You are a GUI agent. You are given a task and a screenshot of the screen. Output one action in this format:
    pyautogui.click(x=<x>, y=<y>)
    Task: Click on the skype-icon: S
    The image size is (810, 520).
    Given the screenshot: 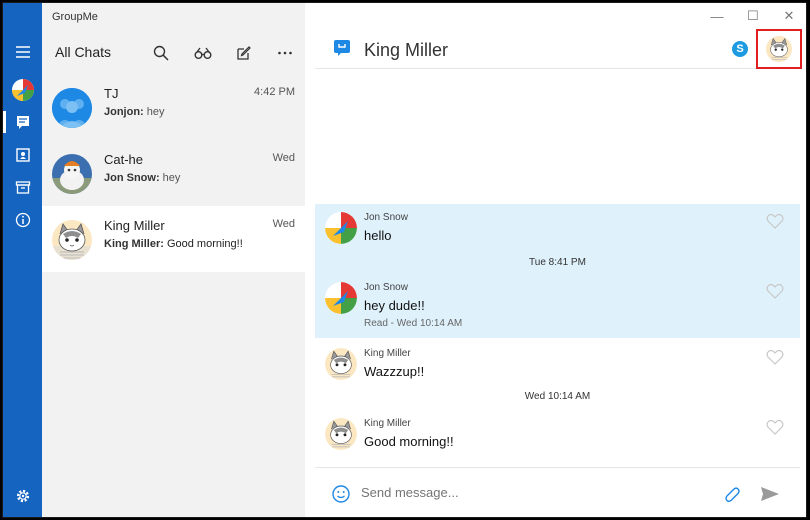 What is the action you would take?
    pyautogui.click(x=740, y=49)
    